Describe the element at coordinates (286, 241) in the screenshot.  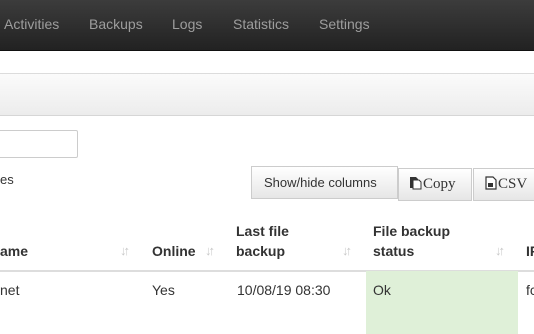
I see `column-header-last-file-backup: Last file backup` at that location.